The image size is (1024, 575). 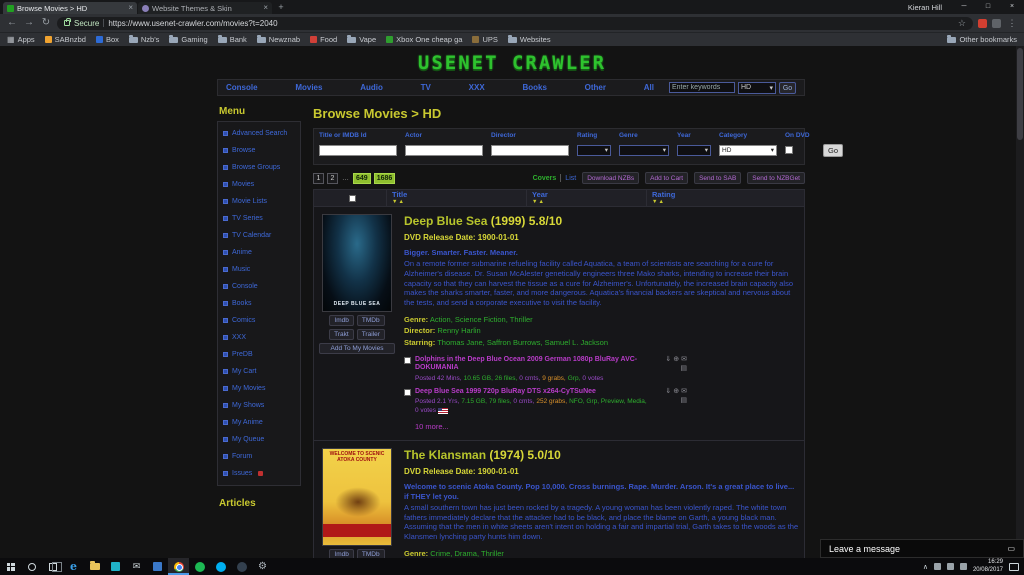 What do you see at coordinates (694, 150) in the screenshot?
I see `year-filter-select: ▾` at bounding box center [694, 150].